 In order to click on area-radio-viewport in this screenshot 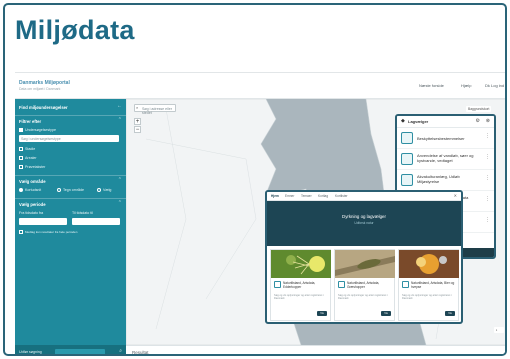, I will do `click(21, 190)`.